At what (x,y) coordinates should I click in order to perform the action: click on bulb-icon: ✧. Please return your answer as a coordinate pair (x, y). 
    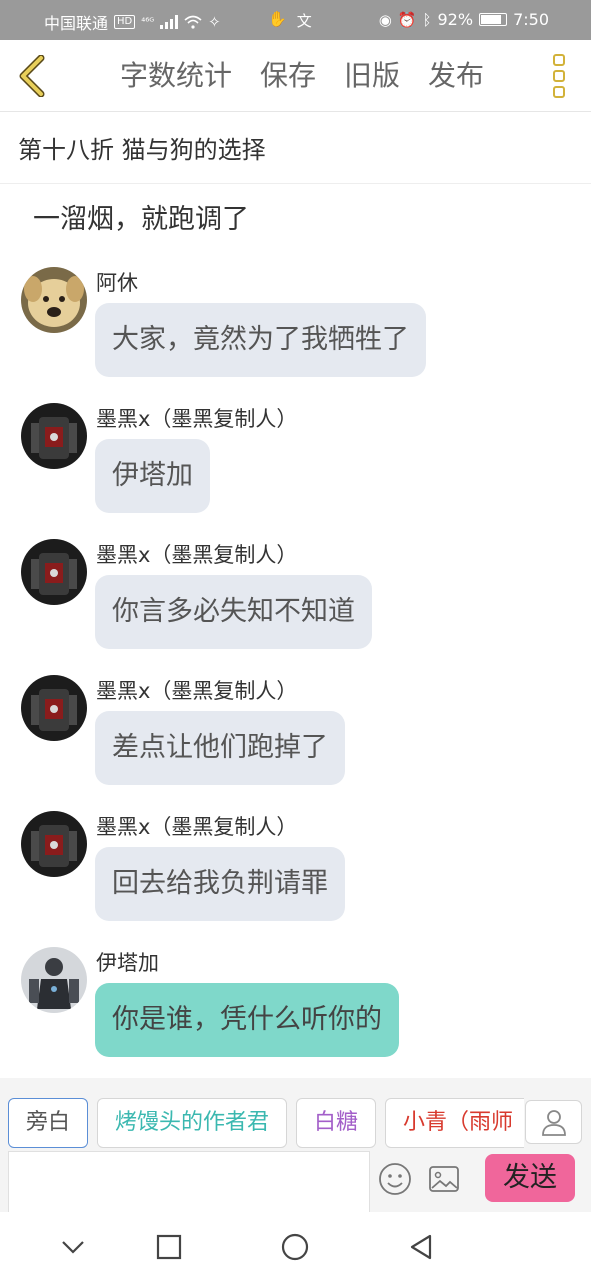
    Looking at the image, I should click on (214, 22).